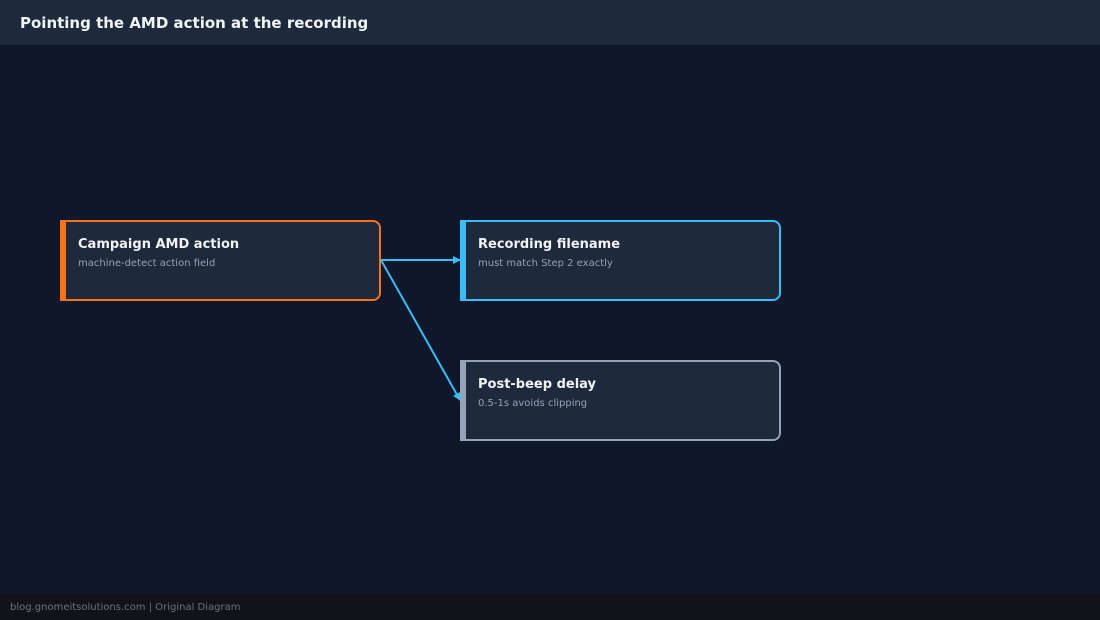 The height and width of the screenshot is (620, 1100). I want to click on node-subtitle: must match Step 2 exactly, so click(545, 263).